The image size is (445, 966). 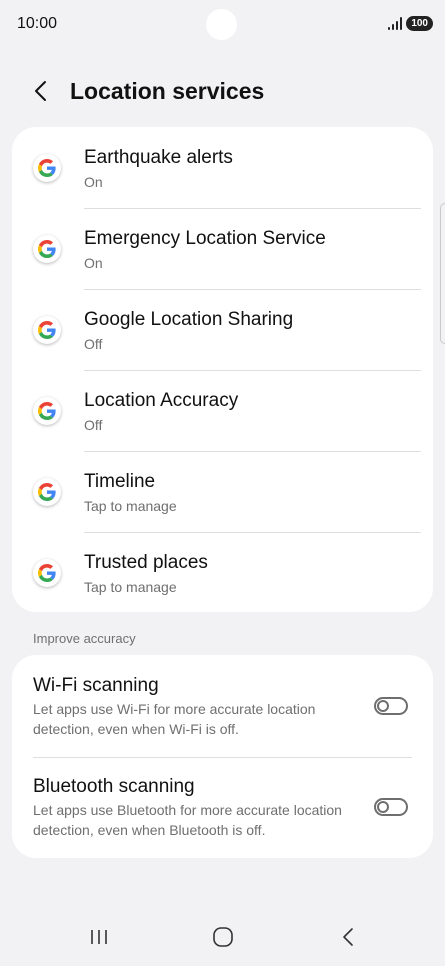 I want to click on navigation-bar, so click(x=222, y=937).